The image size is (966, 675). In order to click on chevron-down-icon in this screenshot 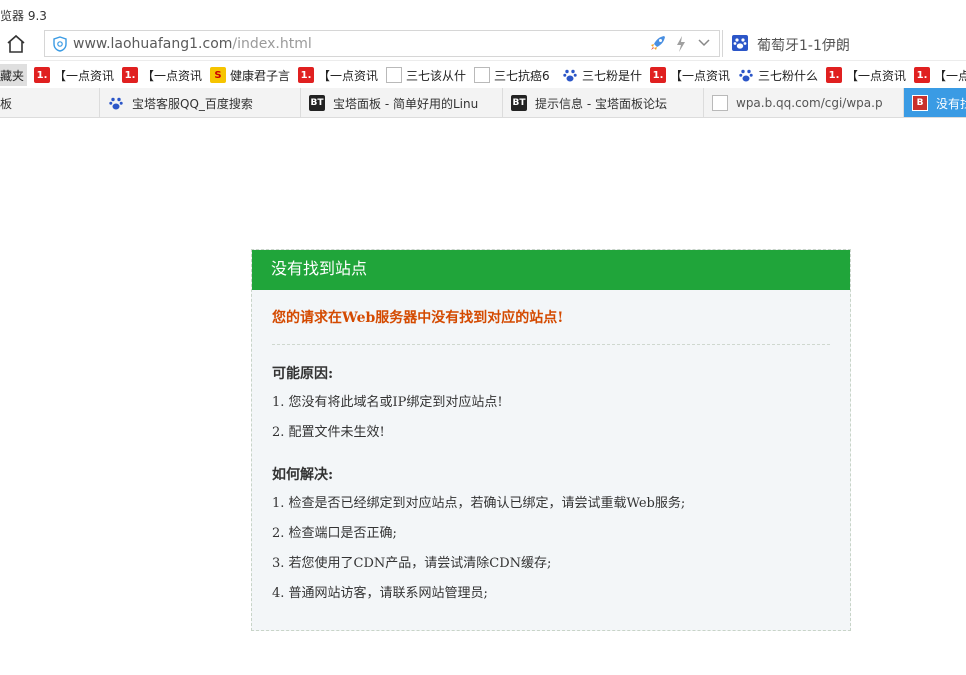, I will do `click(704, 43)`.